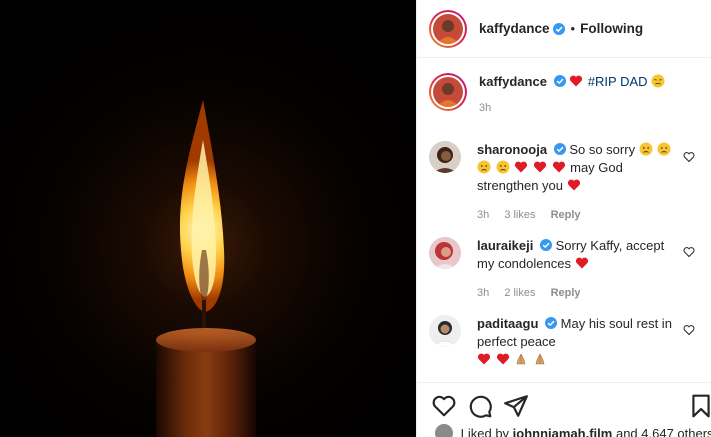  What do you see at coordinates (618, 81) in the screenshot?
I see `caption-text: #RIP DAD` at bounding box center [618, 81].